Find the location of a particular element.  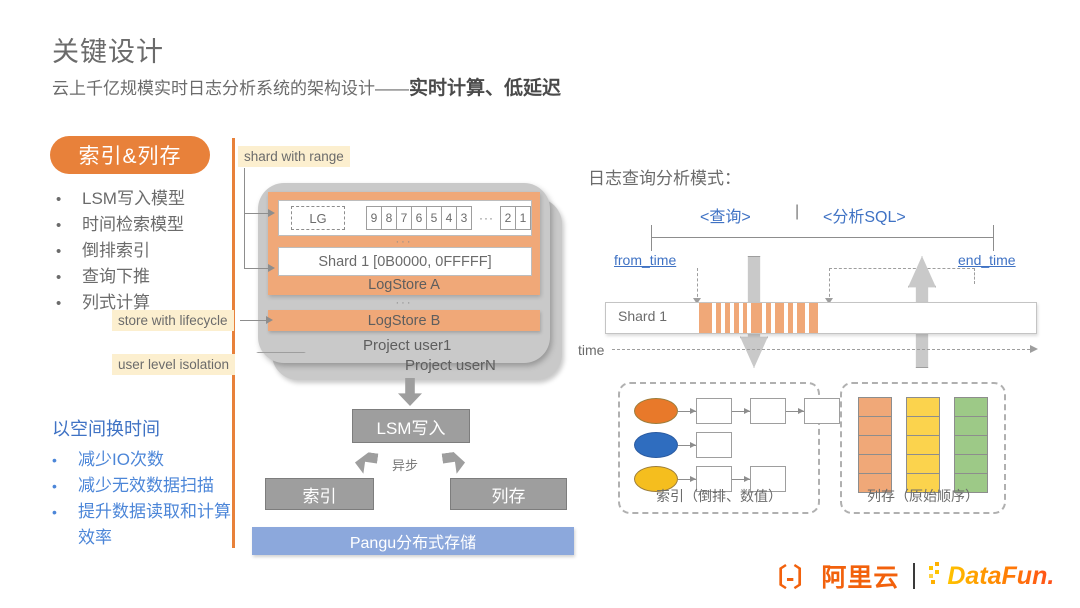

shard-cell: 8 is located at coordinates (389, 218).